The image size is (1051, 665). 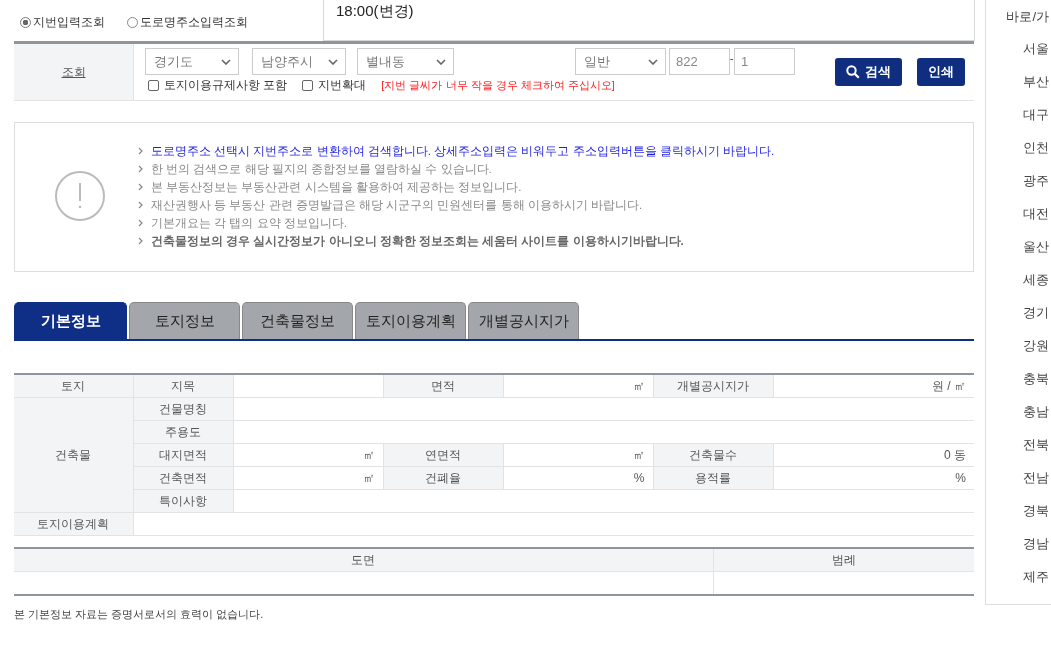 I want to click on region-link: 제주, so click(x=1018, y=576).